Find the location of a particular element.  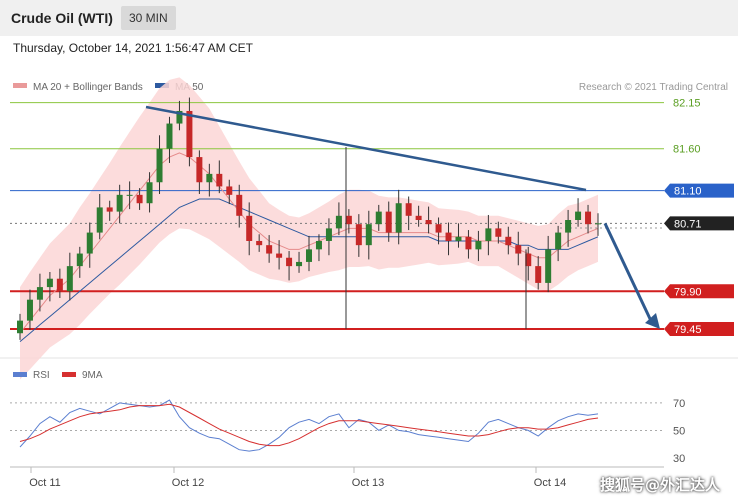

legend-swatch-rsi is located at coordinates (20, 374).